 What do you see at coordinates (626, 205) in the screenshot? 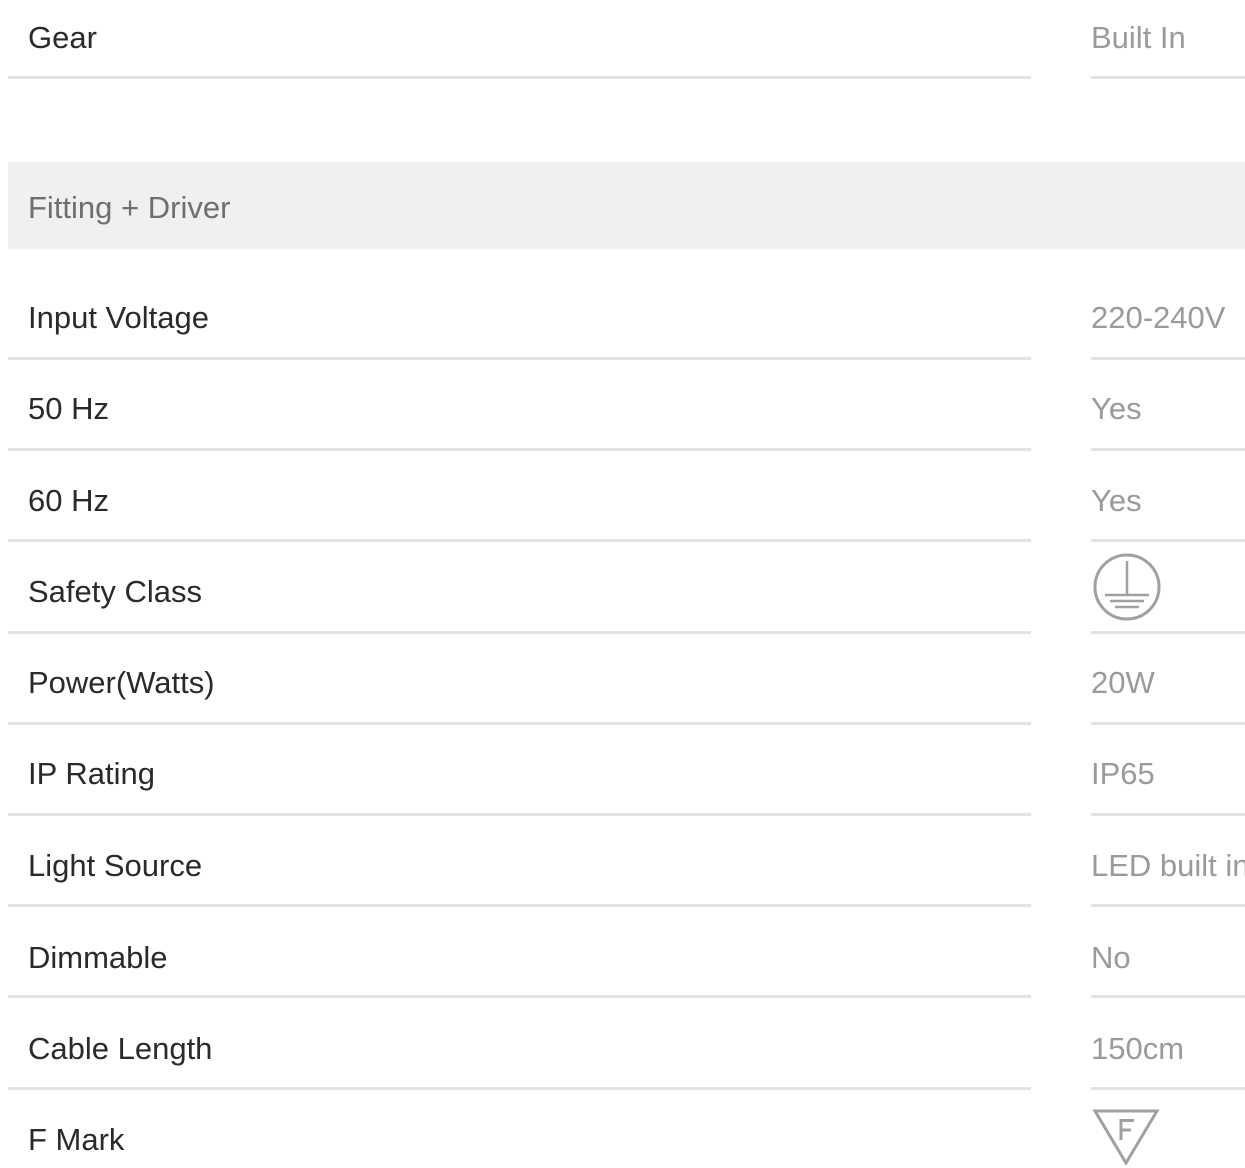
I see `section-header: Fitting + Driver` at bounding box center [626, 205].